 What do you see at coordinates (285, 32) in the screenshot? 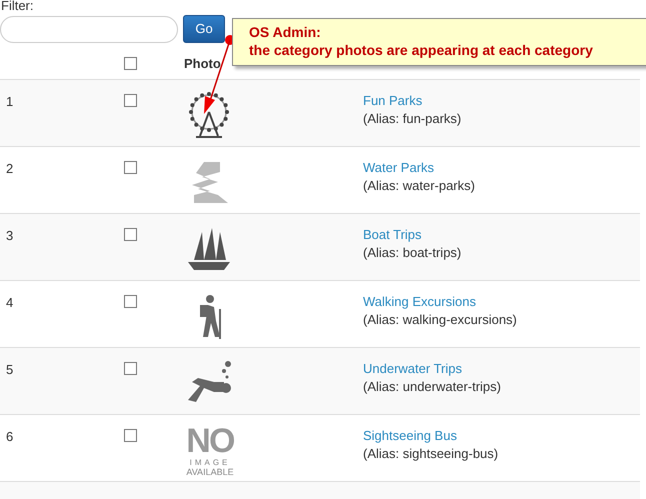
I see `callout-title: OS Admin:` at bounding box center [285, 32].